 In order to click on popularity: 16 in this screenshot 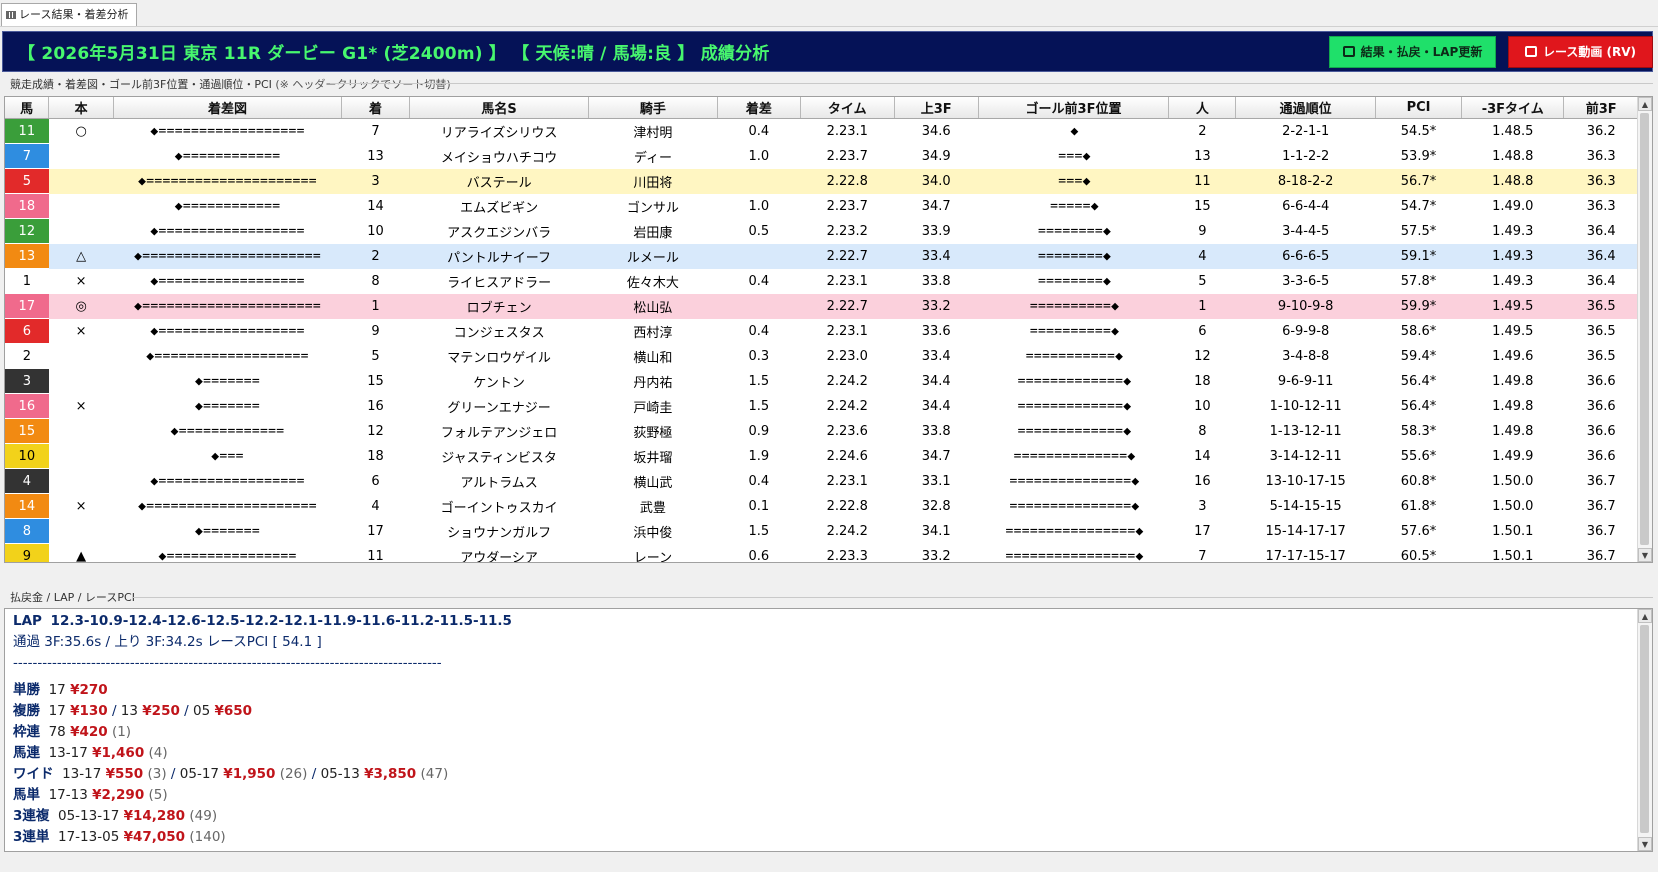, I will do `click(1202, 481)`.